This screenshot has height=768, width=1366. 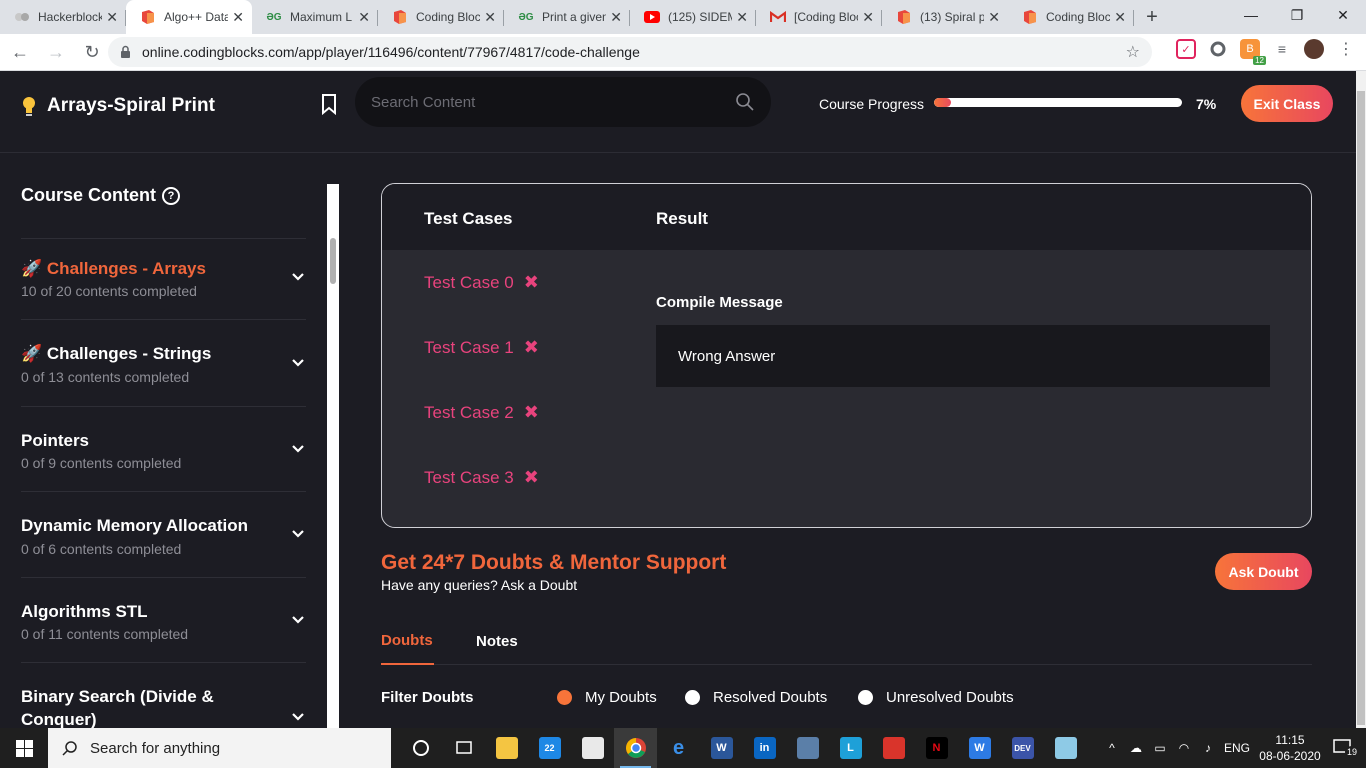 I want to click on maximize-icon: ❐, so click(x=1297, y=15).